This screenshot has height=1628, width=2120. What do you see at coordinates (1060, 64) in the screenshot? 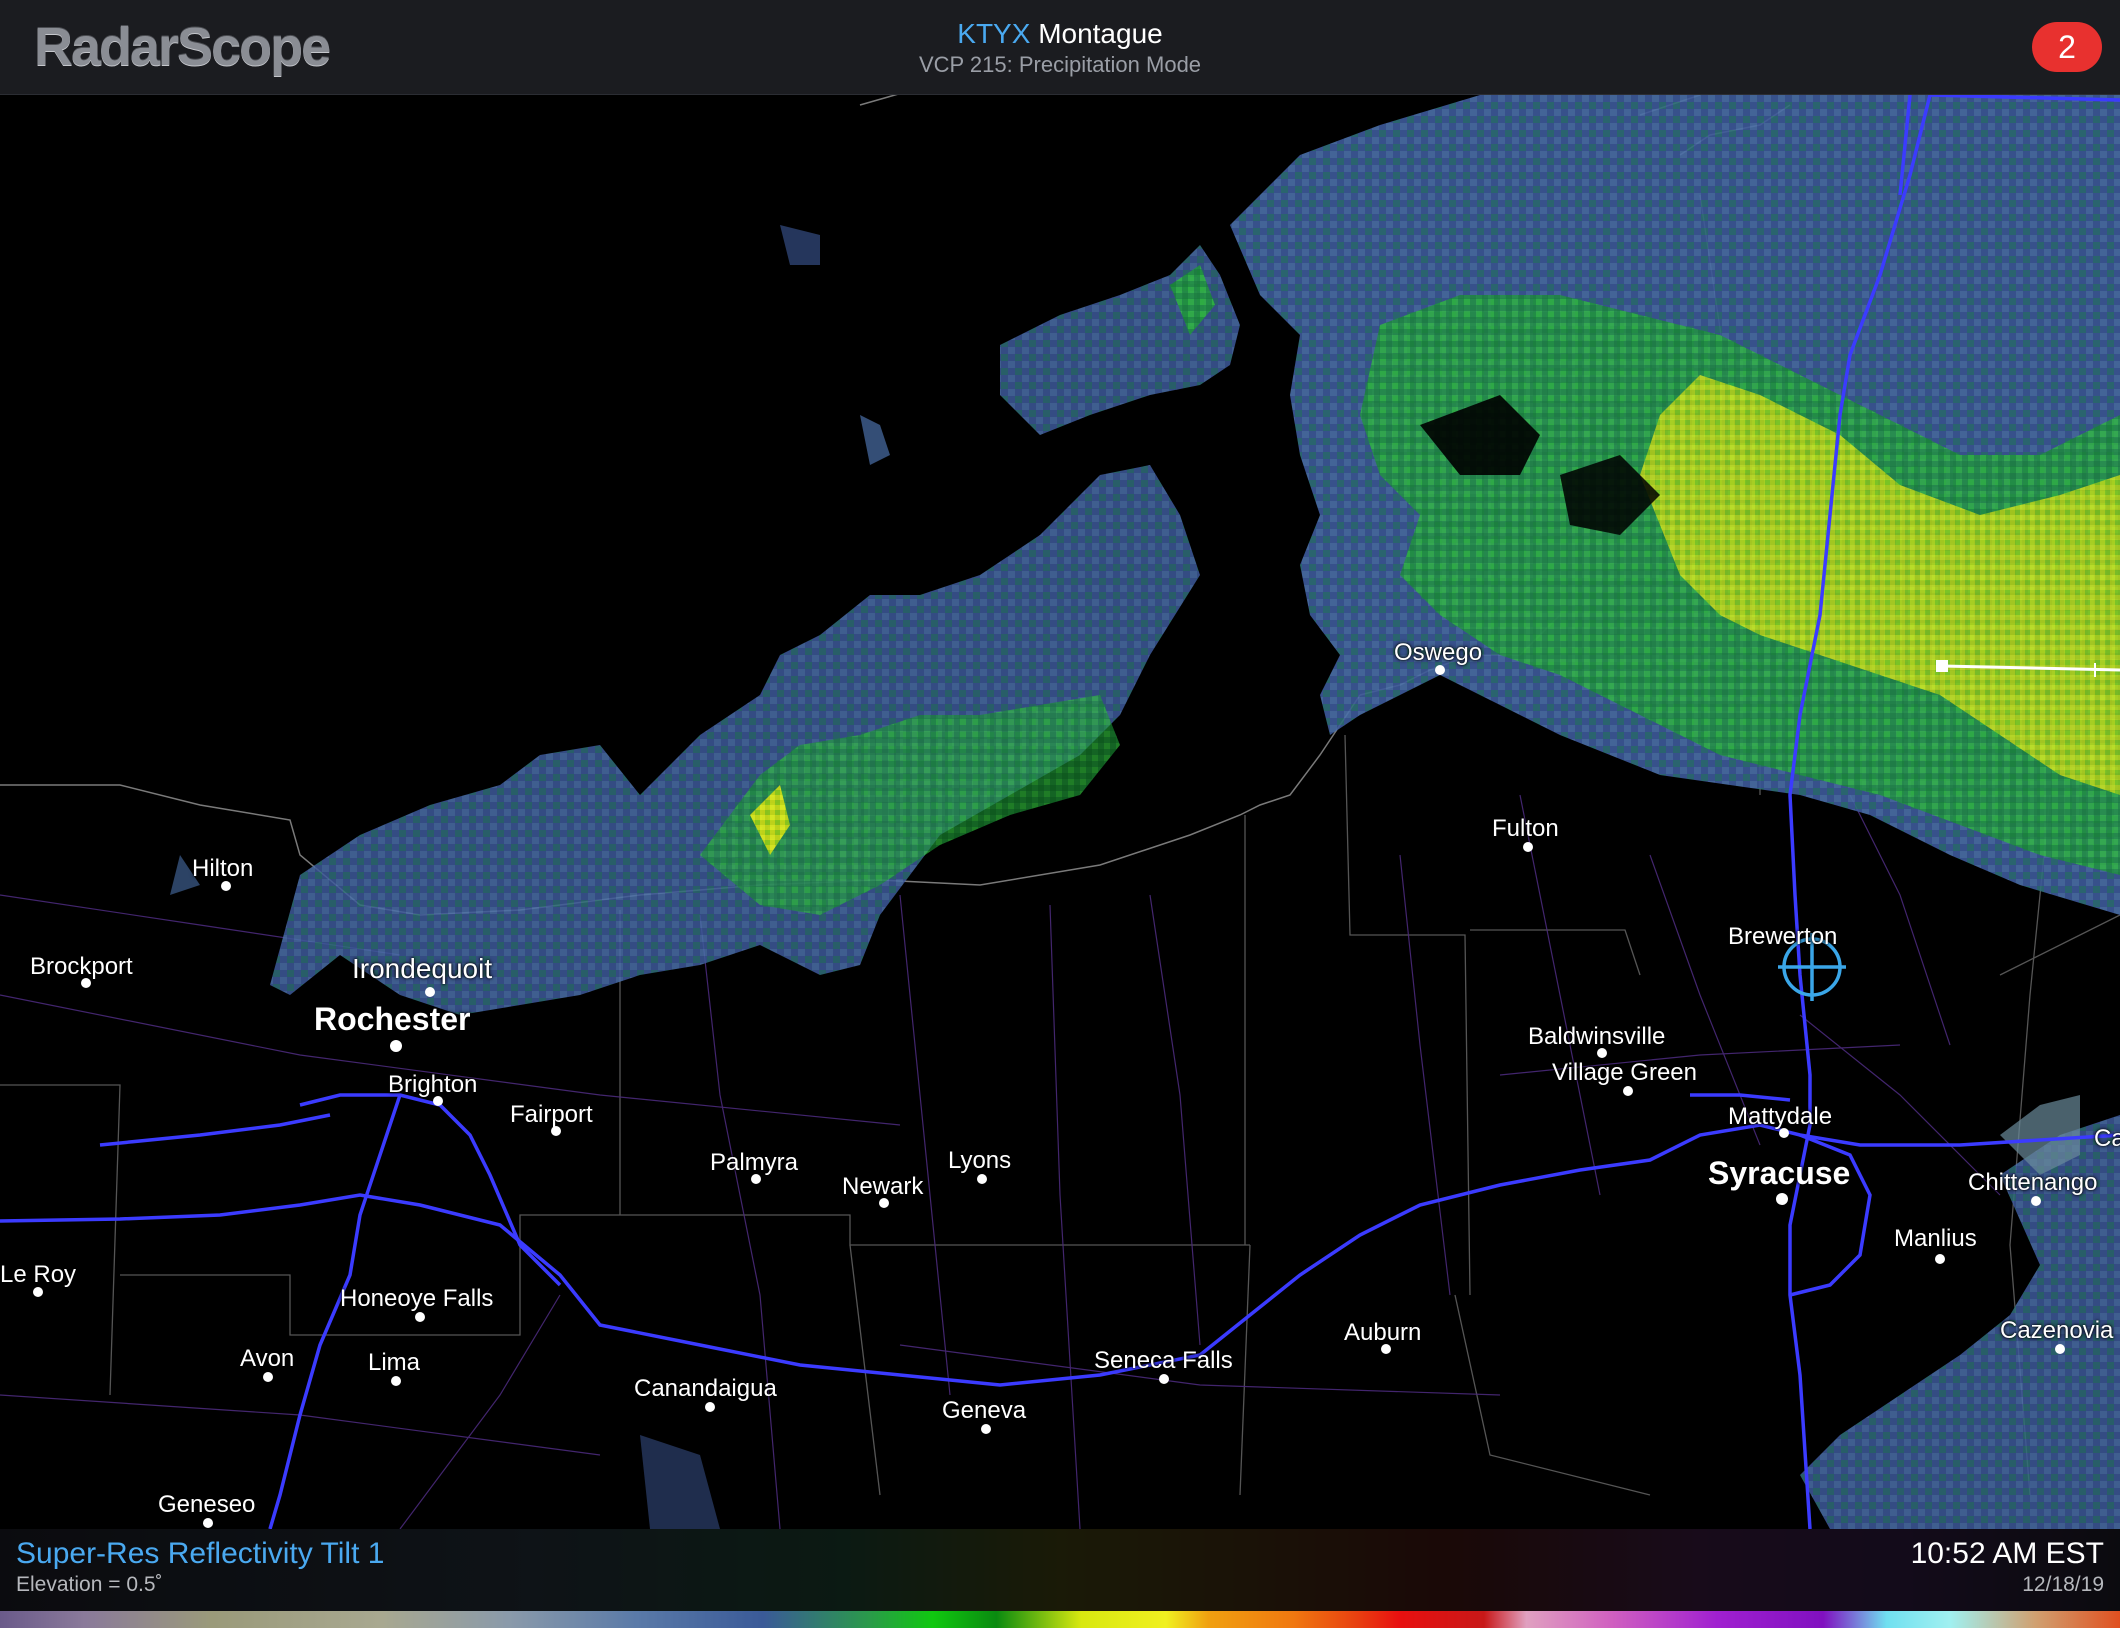
I see `vcp-mode: VCP 215: Precipitation Mode` at bounding box center [1060, 64].